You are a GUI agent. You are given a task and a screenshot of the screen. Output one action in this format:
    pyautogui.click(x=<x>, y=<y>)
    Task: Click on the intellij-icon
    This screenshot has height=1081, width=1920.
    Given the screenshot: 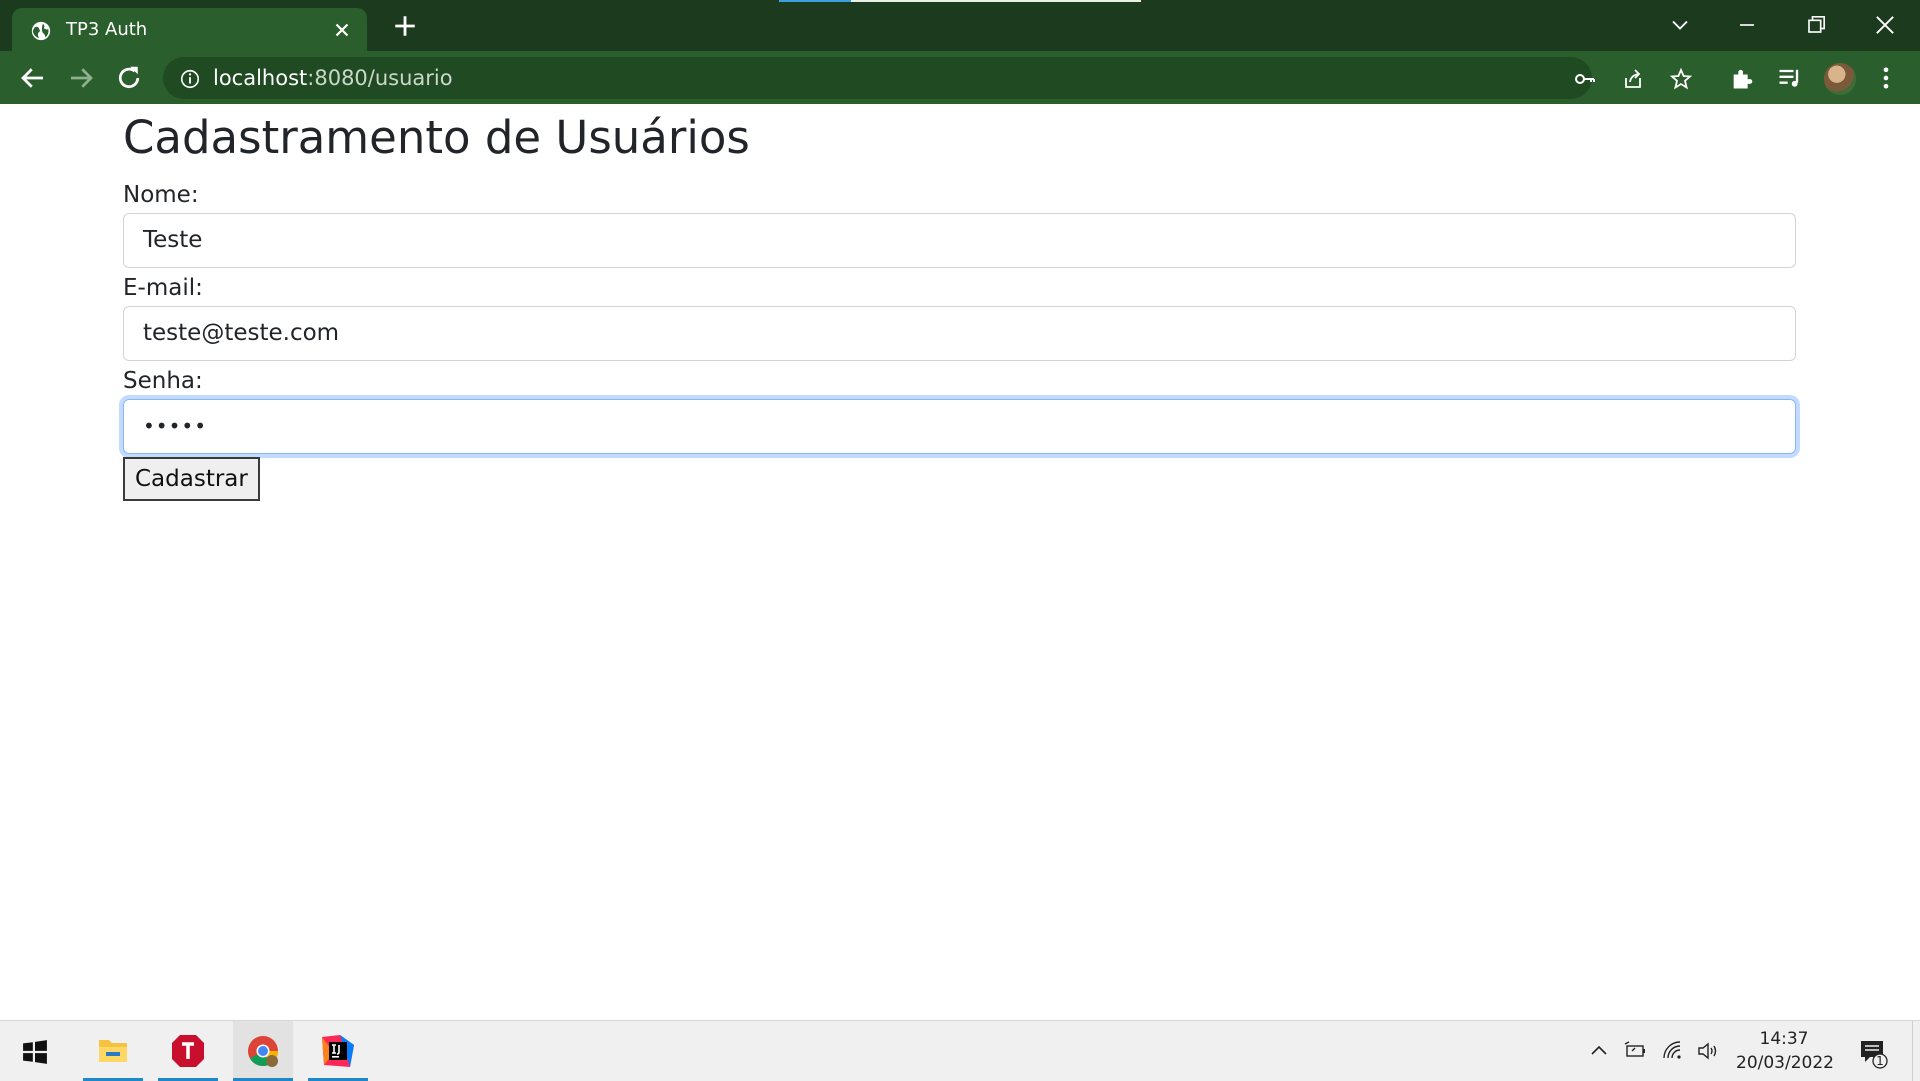 What is the action you would take?
    pyautogui.click(x=338, y=1051)
    